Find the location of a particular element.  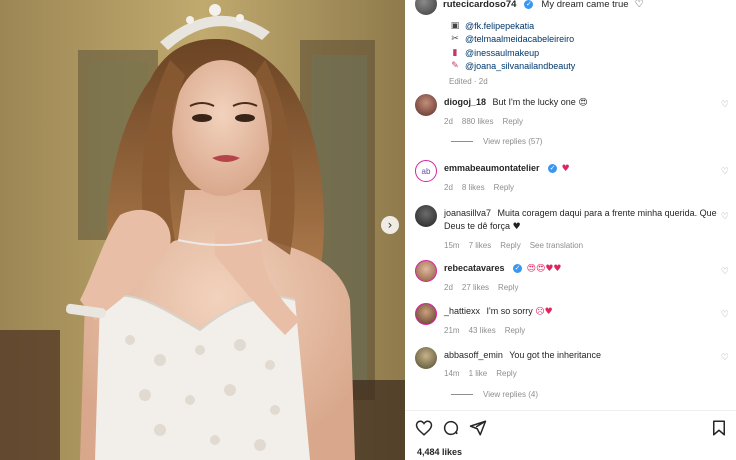

bookmark-icon is located at coordinates (719, 428).